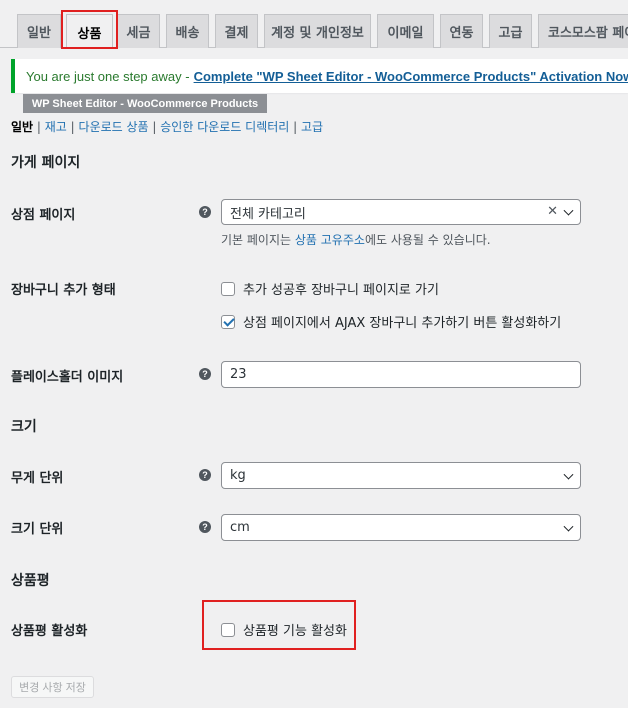 The width and height of the screenshot is (628, 708). What do you see at coordinates (89, 31) in the screenshot?
I see `tab-products: 상품` at bounding box center [89, 31].